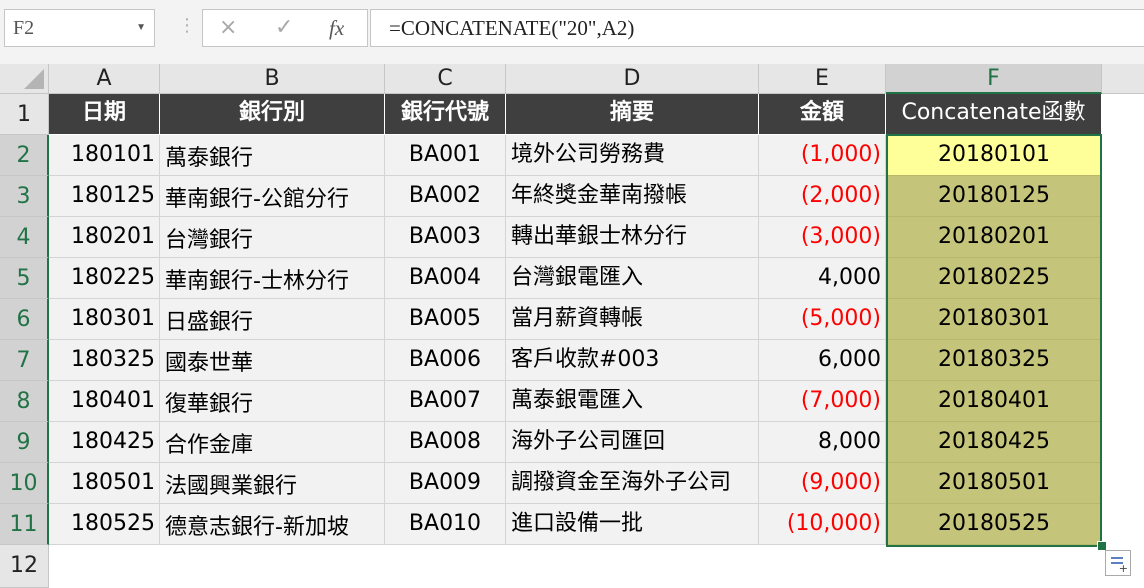 The height and width of the screenshot is (588, 1144). Describe the element at coordinates (1123, 79) in the screenshot. I see `column-header-blank` at that location.